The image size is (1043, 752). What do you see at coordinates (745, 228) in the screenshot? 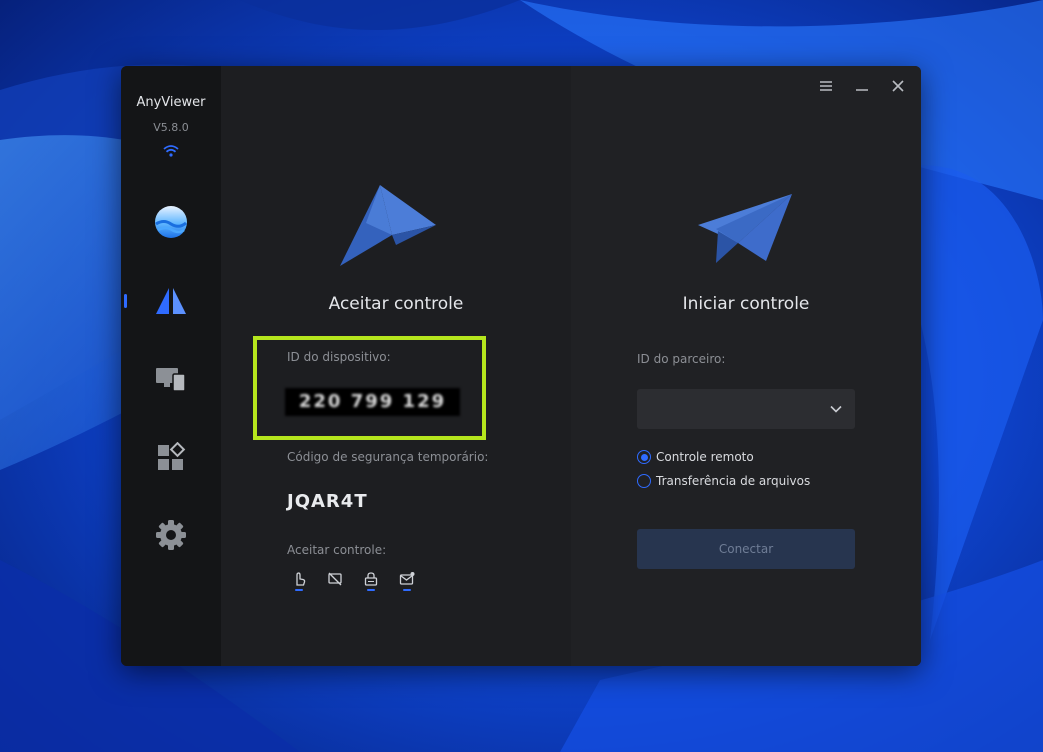
I see `paper-plane-send-icon` at bounding box center [745, 228].